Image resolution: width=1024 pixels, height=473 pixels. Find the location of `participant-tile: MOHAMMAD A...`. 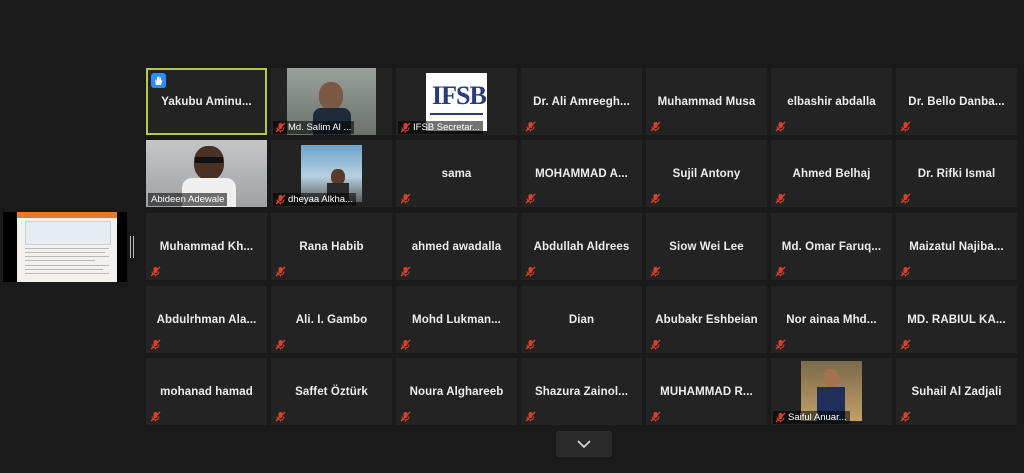

participant-tile: MOHAMMAD A... is located at coordinates (581, 173).